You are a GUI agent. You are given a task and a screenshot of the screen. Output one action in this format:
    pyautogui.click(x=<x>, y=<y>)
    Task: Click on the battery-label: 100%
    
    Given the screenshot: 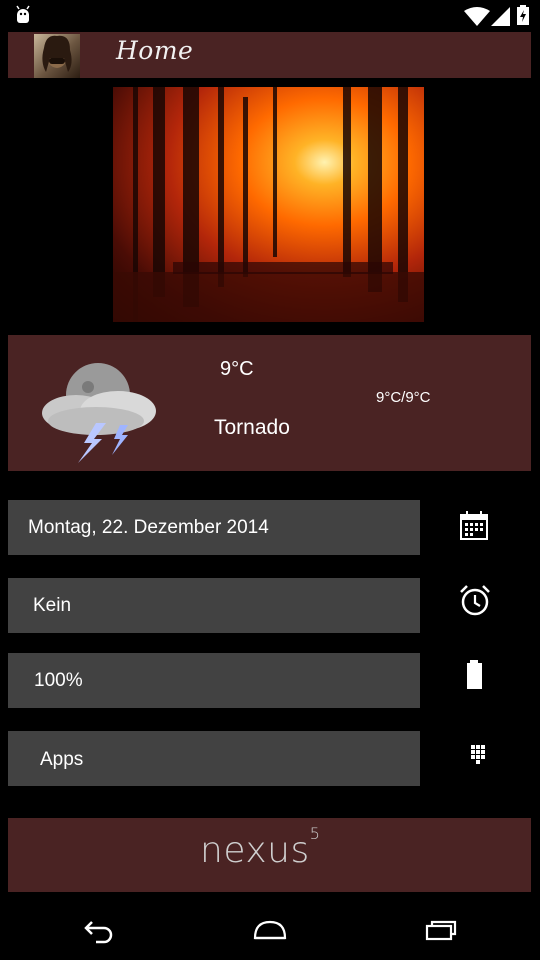 What is the action you would take?
    pyautogui.click(x=58, y=680)
    